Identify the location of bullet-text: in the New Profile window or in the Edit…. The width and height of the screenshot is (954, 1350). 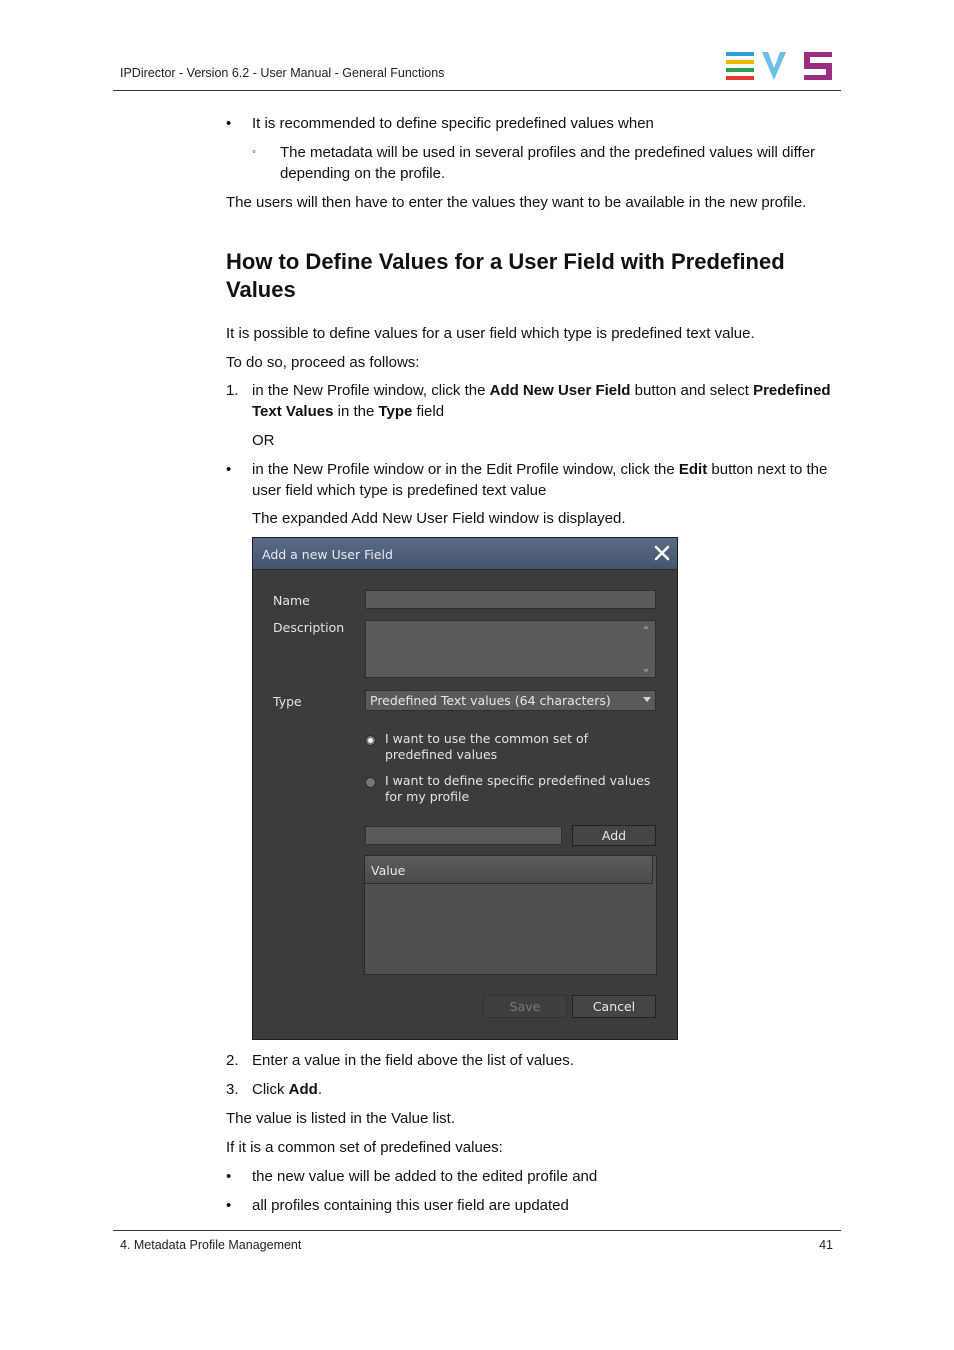
(540, 480).